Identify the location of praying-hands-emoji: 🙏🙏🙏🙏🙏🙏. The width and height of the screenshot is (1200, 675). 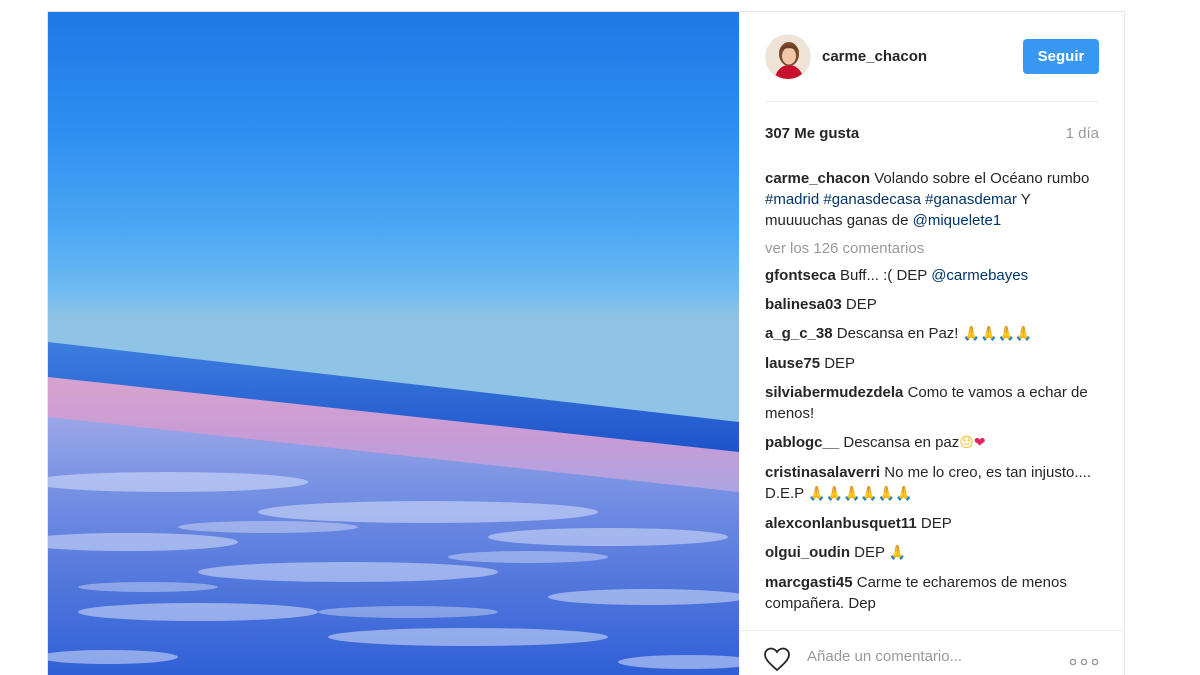
(860, 494).